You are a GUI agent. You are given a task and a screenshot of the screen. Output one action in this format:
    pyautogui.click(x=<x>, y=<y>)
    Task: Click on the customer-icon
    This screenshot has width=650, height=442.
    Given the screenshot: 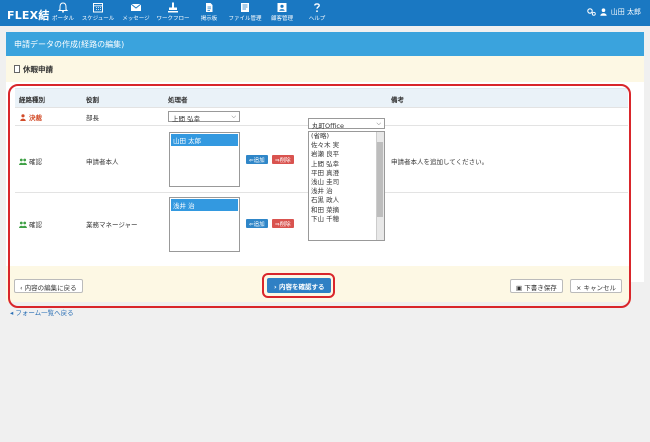 What is the action you would take?
    pyautogui.click(x=282, y=7)
    